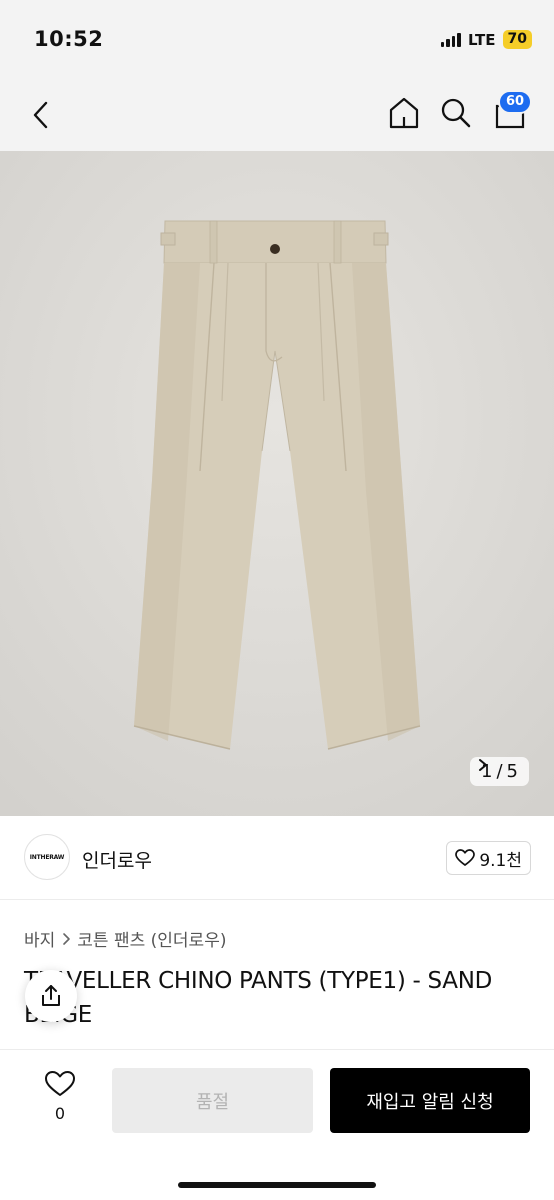 The width and height of the screenshot is (554, 1200). What do you see at coordinates (430, 1100) in the screenshot?
I see `restock-alert-button: 재입고 알림 신청` at bounding box center [430, 1100].